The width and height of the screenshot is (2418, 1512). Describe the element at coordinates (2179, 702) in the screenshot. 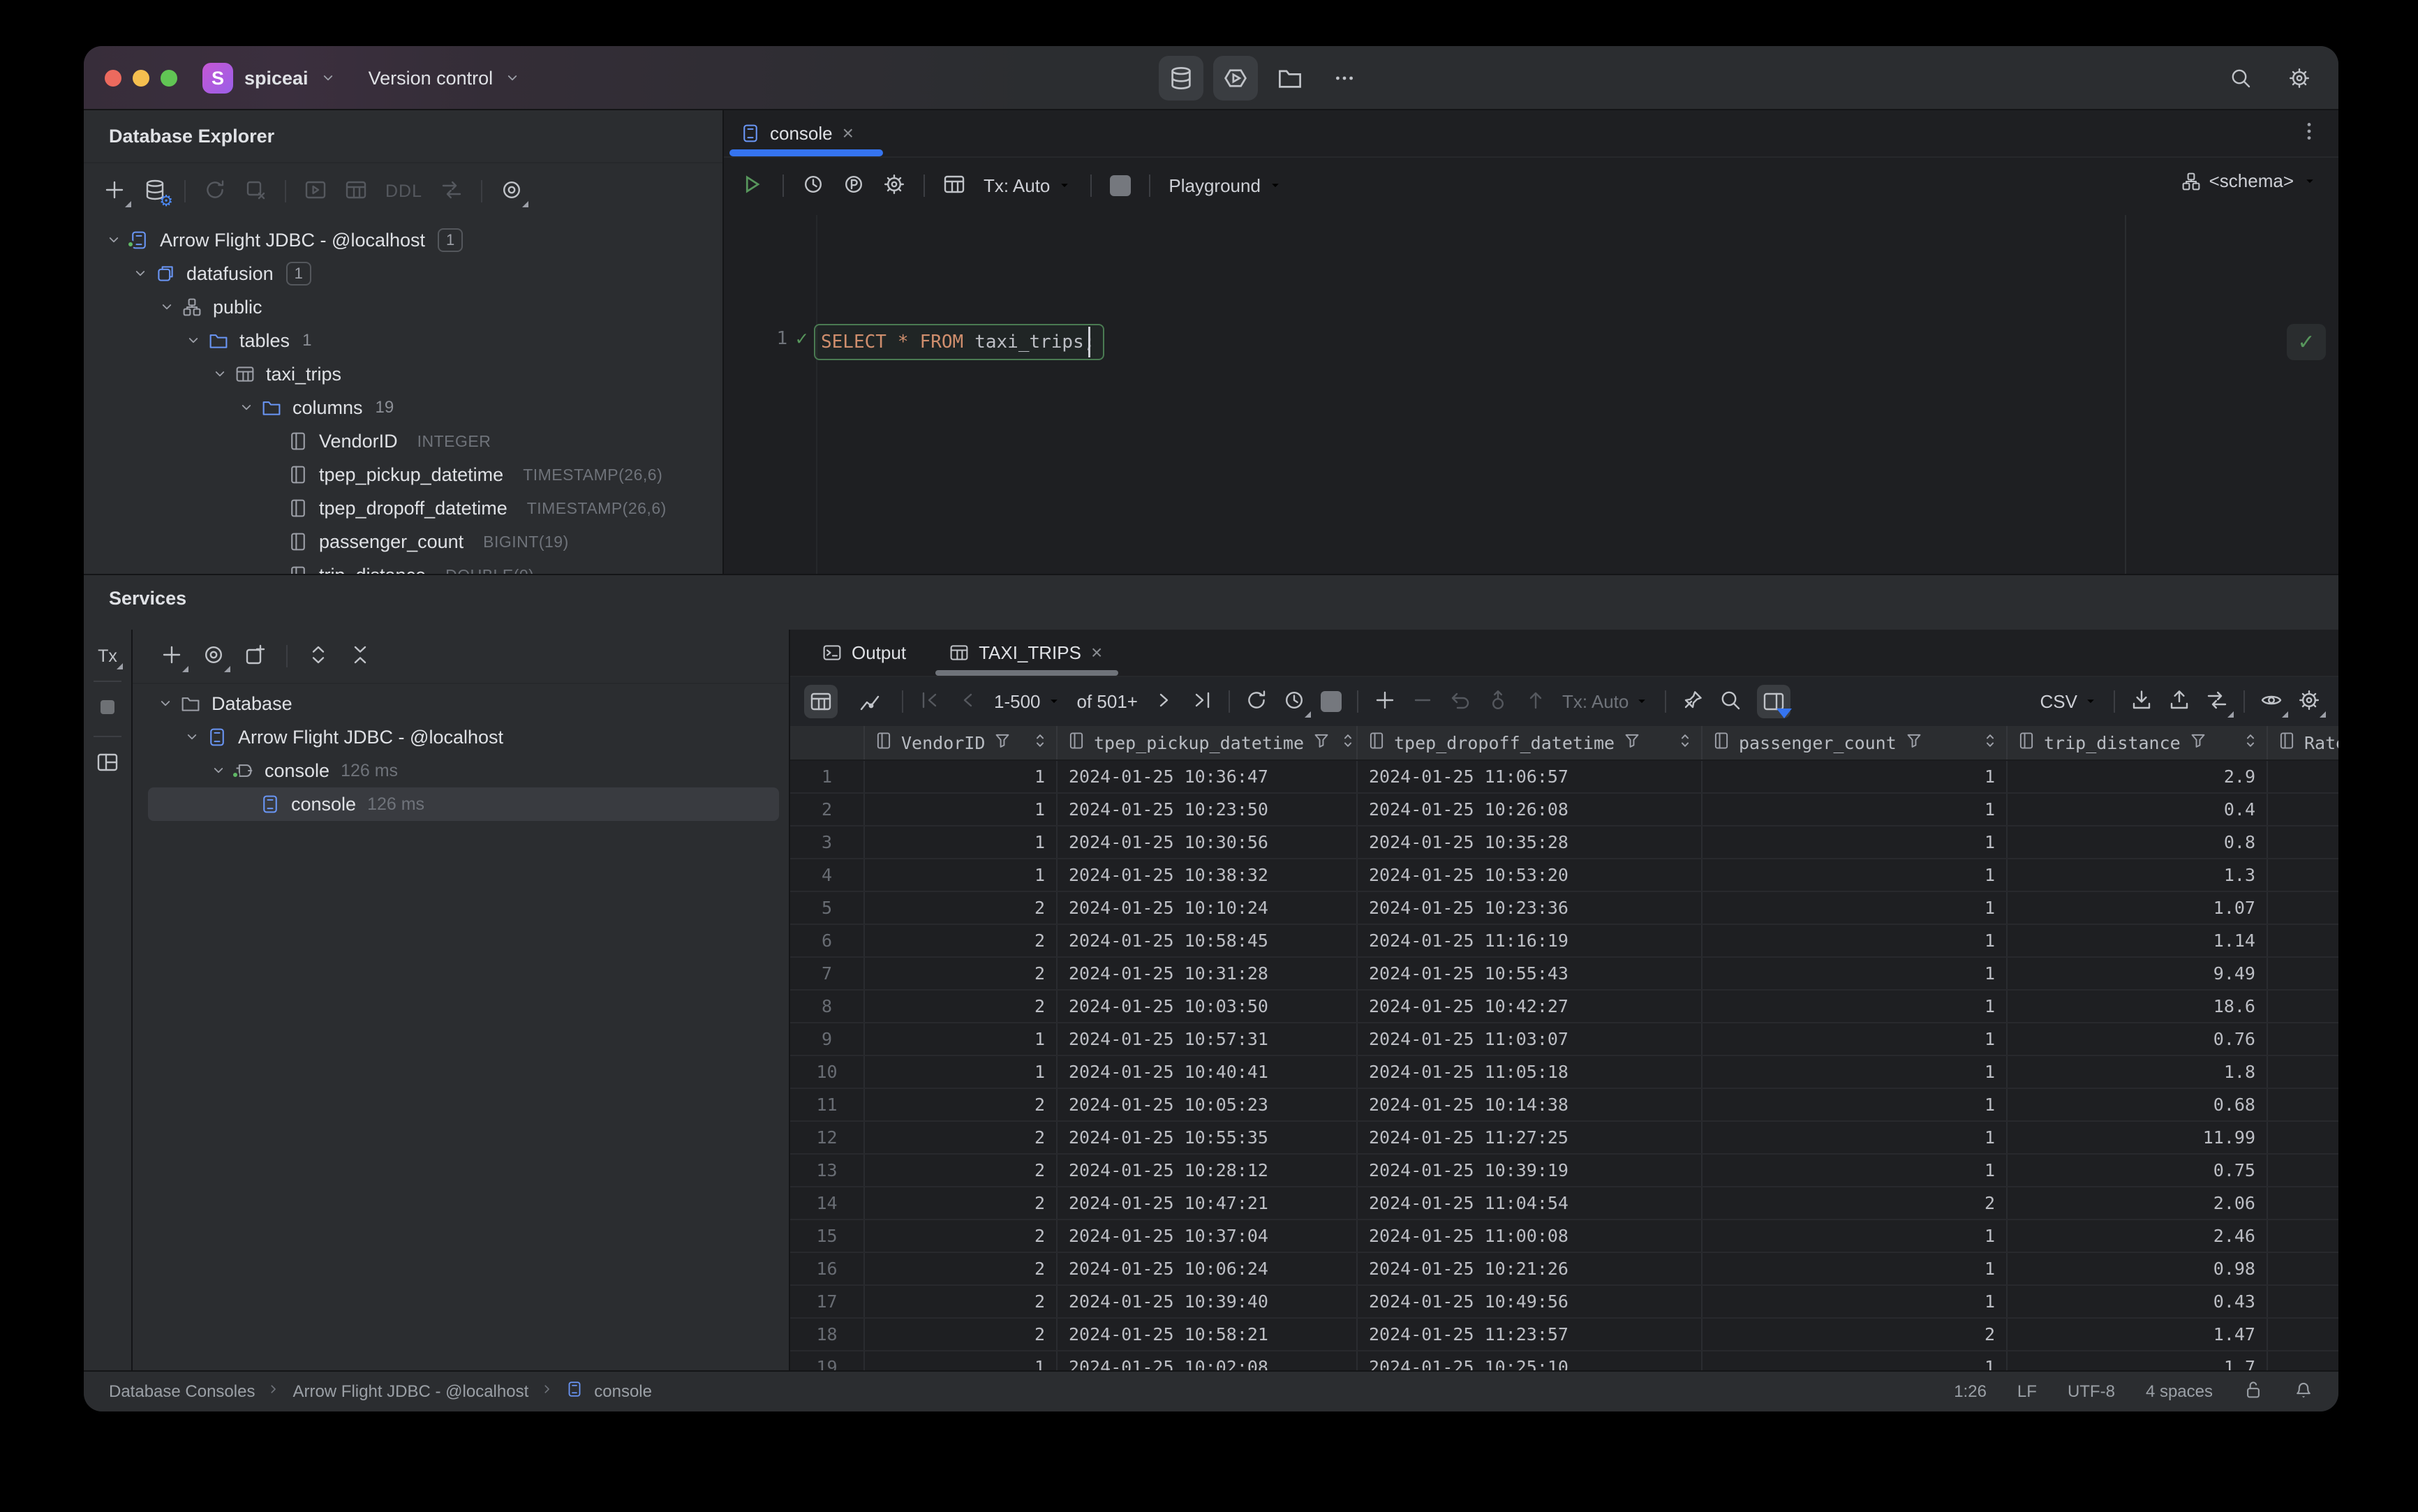

I see `import-data-button` at that location.